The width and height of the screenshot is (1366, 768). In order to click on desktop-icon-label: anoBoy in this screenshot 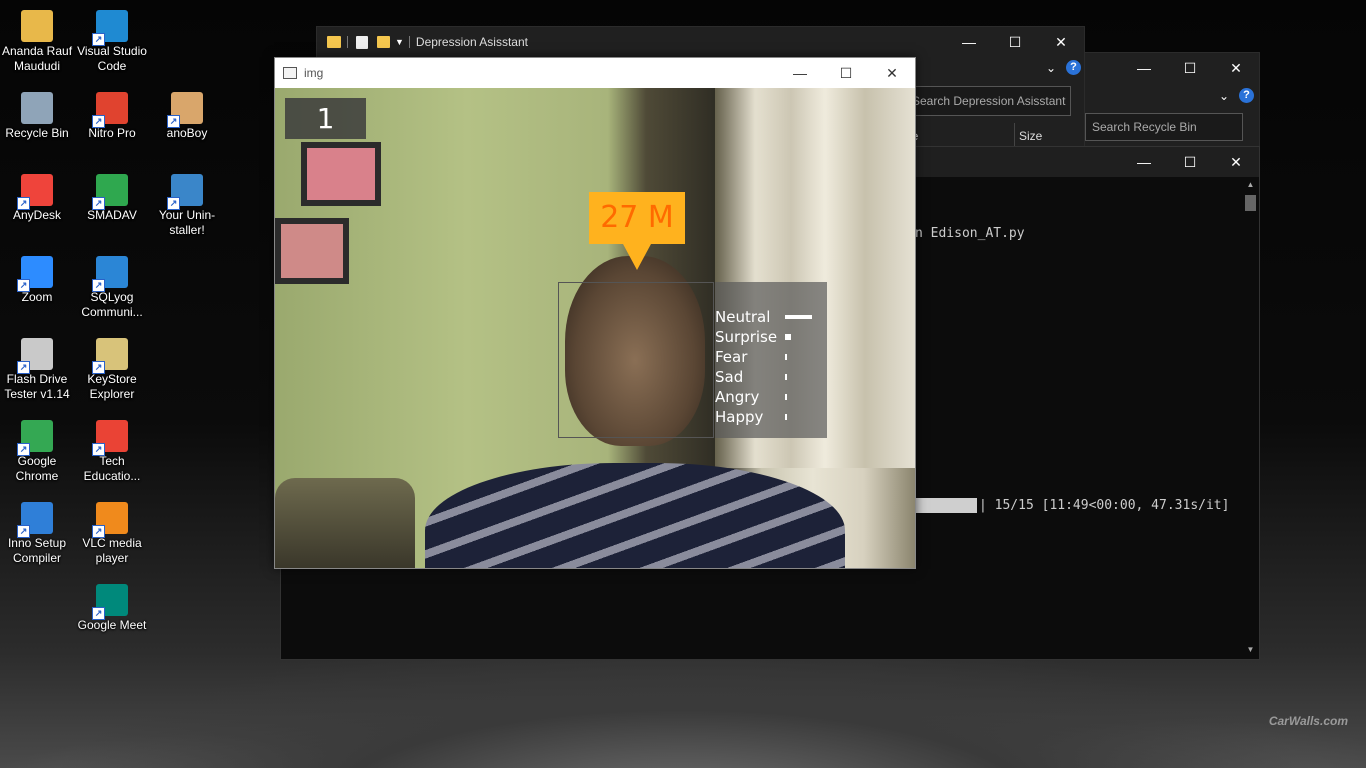, I will do `click(187, 133)`.